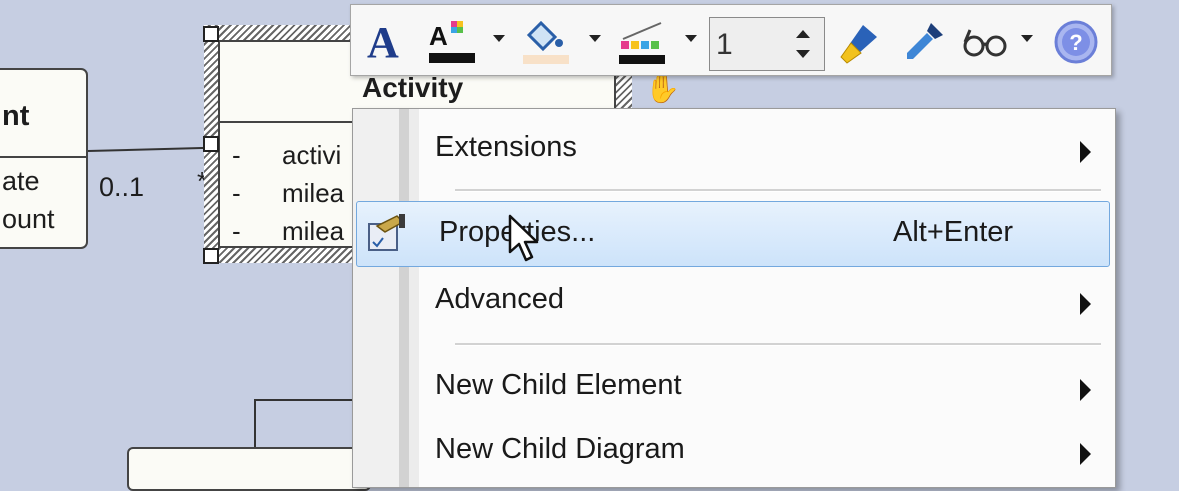 The height and width of the screenshot is (491, 1179). I want to click on font-color-button: A, so click(452, 42).